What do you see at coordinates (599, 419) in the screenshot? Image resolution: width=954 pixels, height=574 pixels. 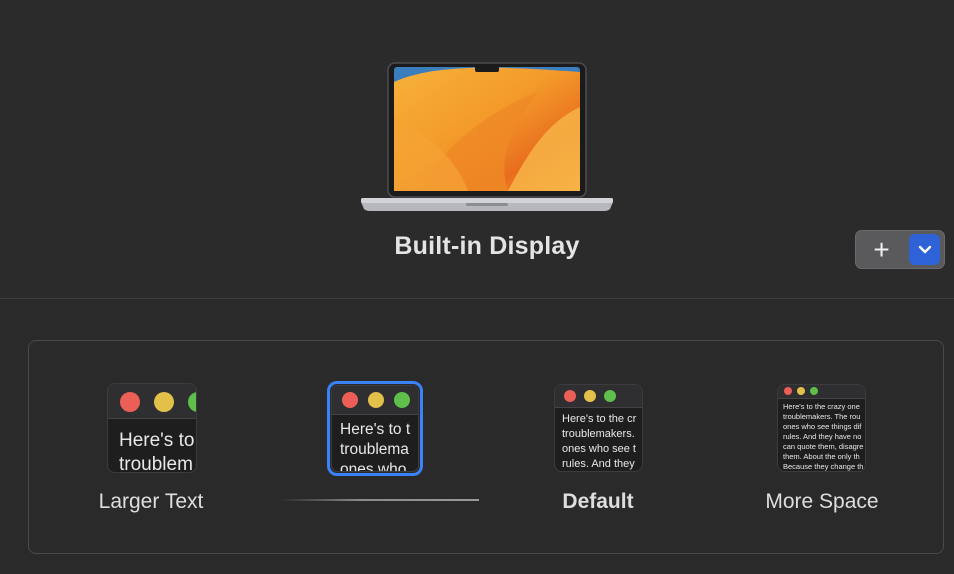 I see `preview-text-line: Here's to the cr` at bounding box center [599, 419].